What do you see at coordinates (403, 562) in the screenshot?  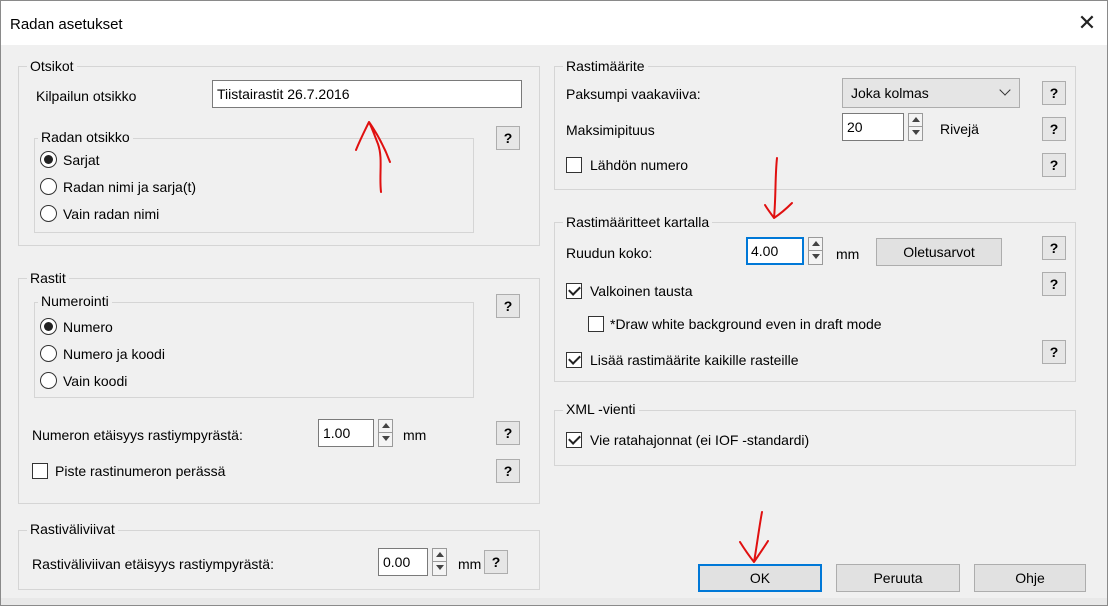 I see `rastivaliviivan-etaisyys-input: 0.00` at bounding box center [403, 562].